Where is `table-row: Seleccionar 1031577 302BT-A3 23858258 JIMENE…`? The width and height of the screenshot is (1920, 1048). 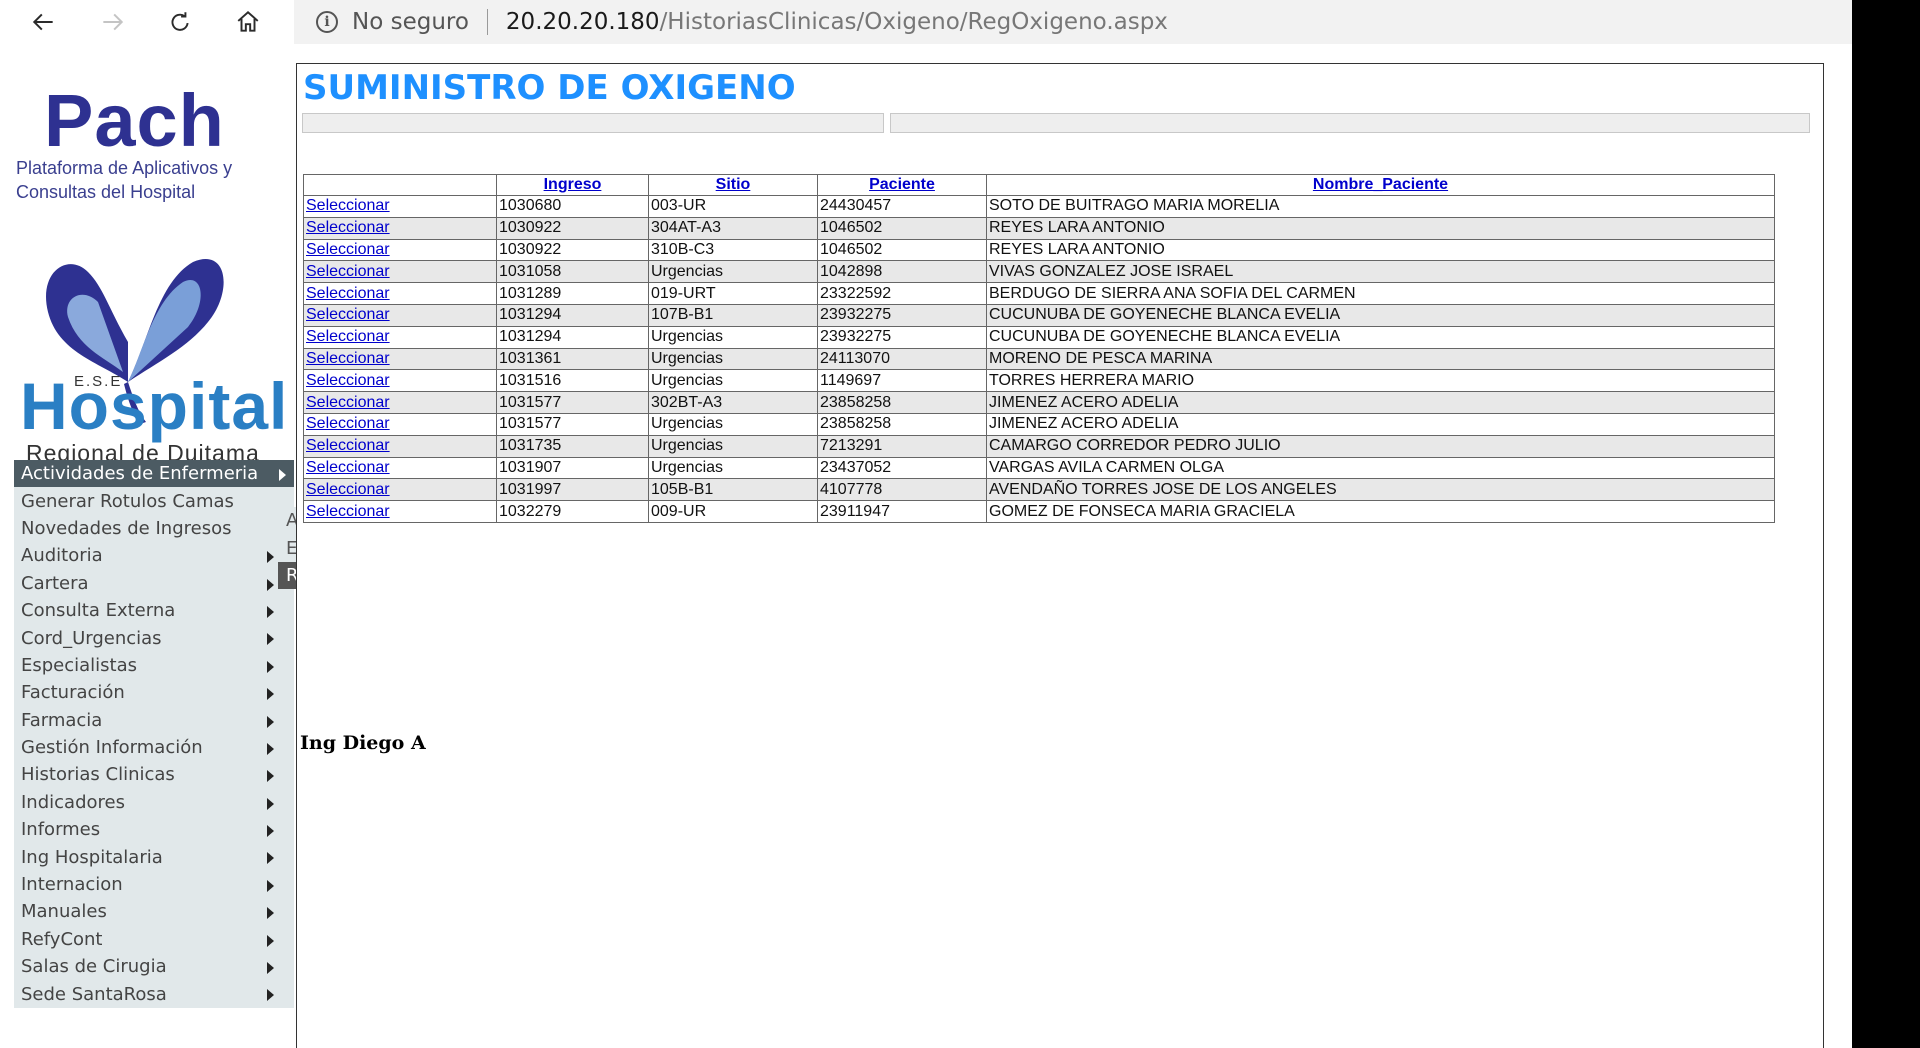
table-row: Seleccionar 1031577 302BT-A3 23858258 JIMENE… is located at coordinates (1039, 402).